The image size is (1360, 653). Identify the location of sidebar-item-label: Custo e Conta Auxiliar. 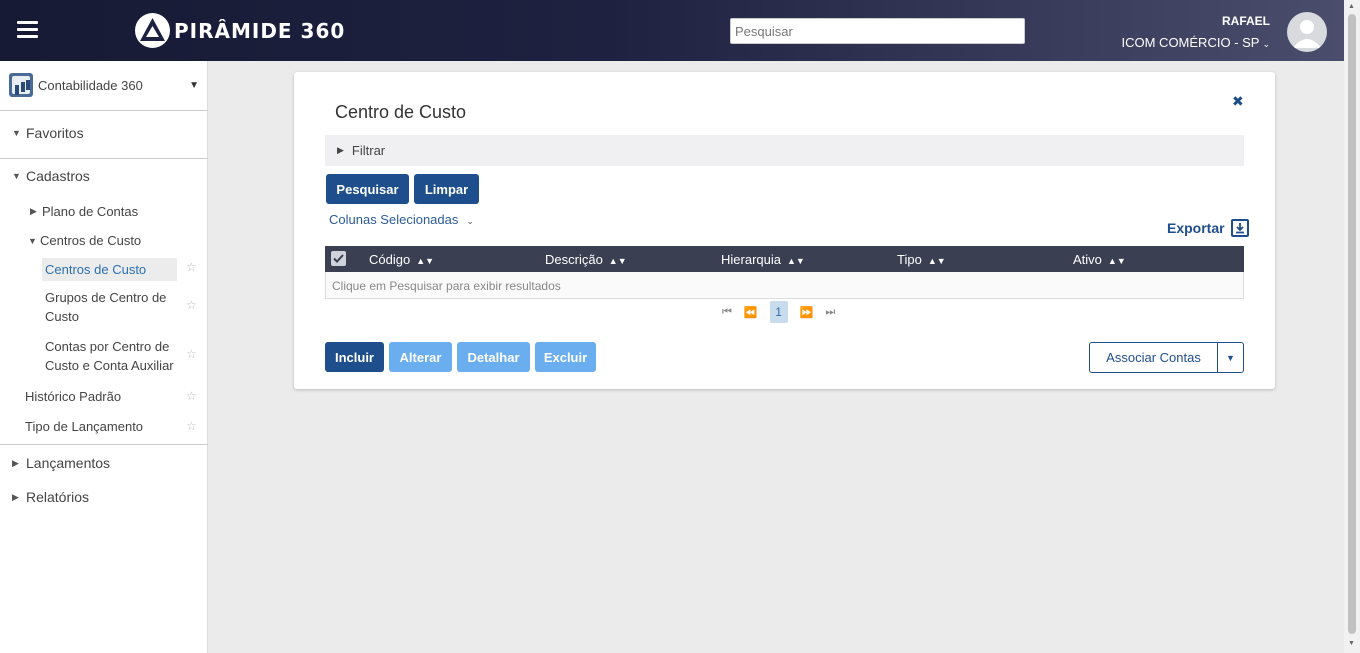
(109, 365).